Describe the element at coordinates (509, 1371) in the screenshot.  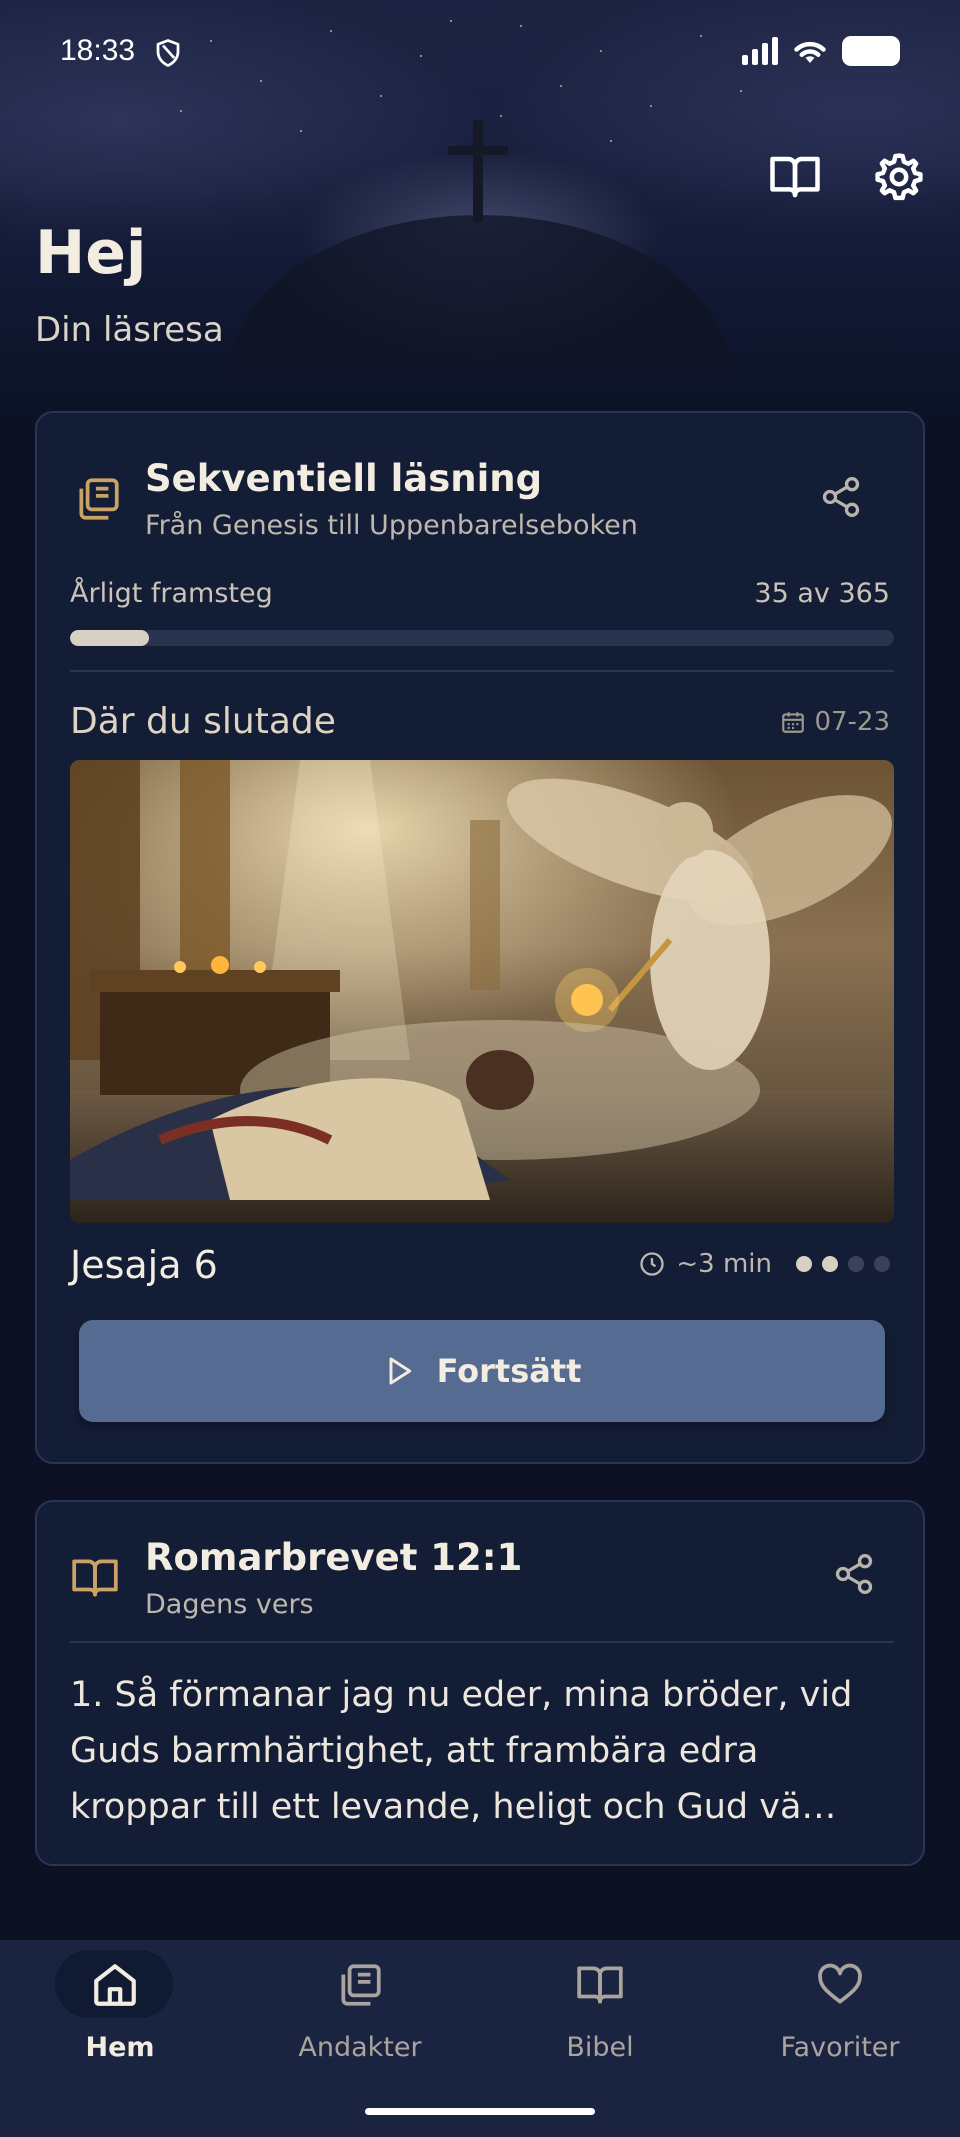
I see `continue-button-label: Fortsätt` at that location.